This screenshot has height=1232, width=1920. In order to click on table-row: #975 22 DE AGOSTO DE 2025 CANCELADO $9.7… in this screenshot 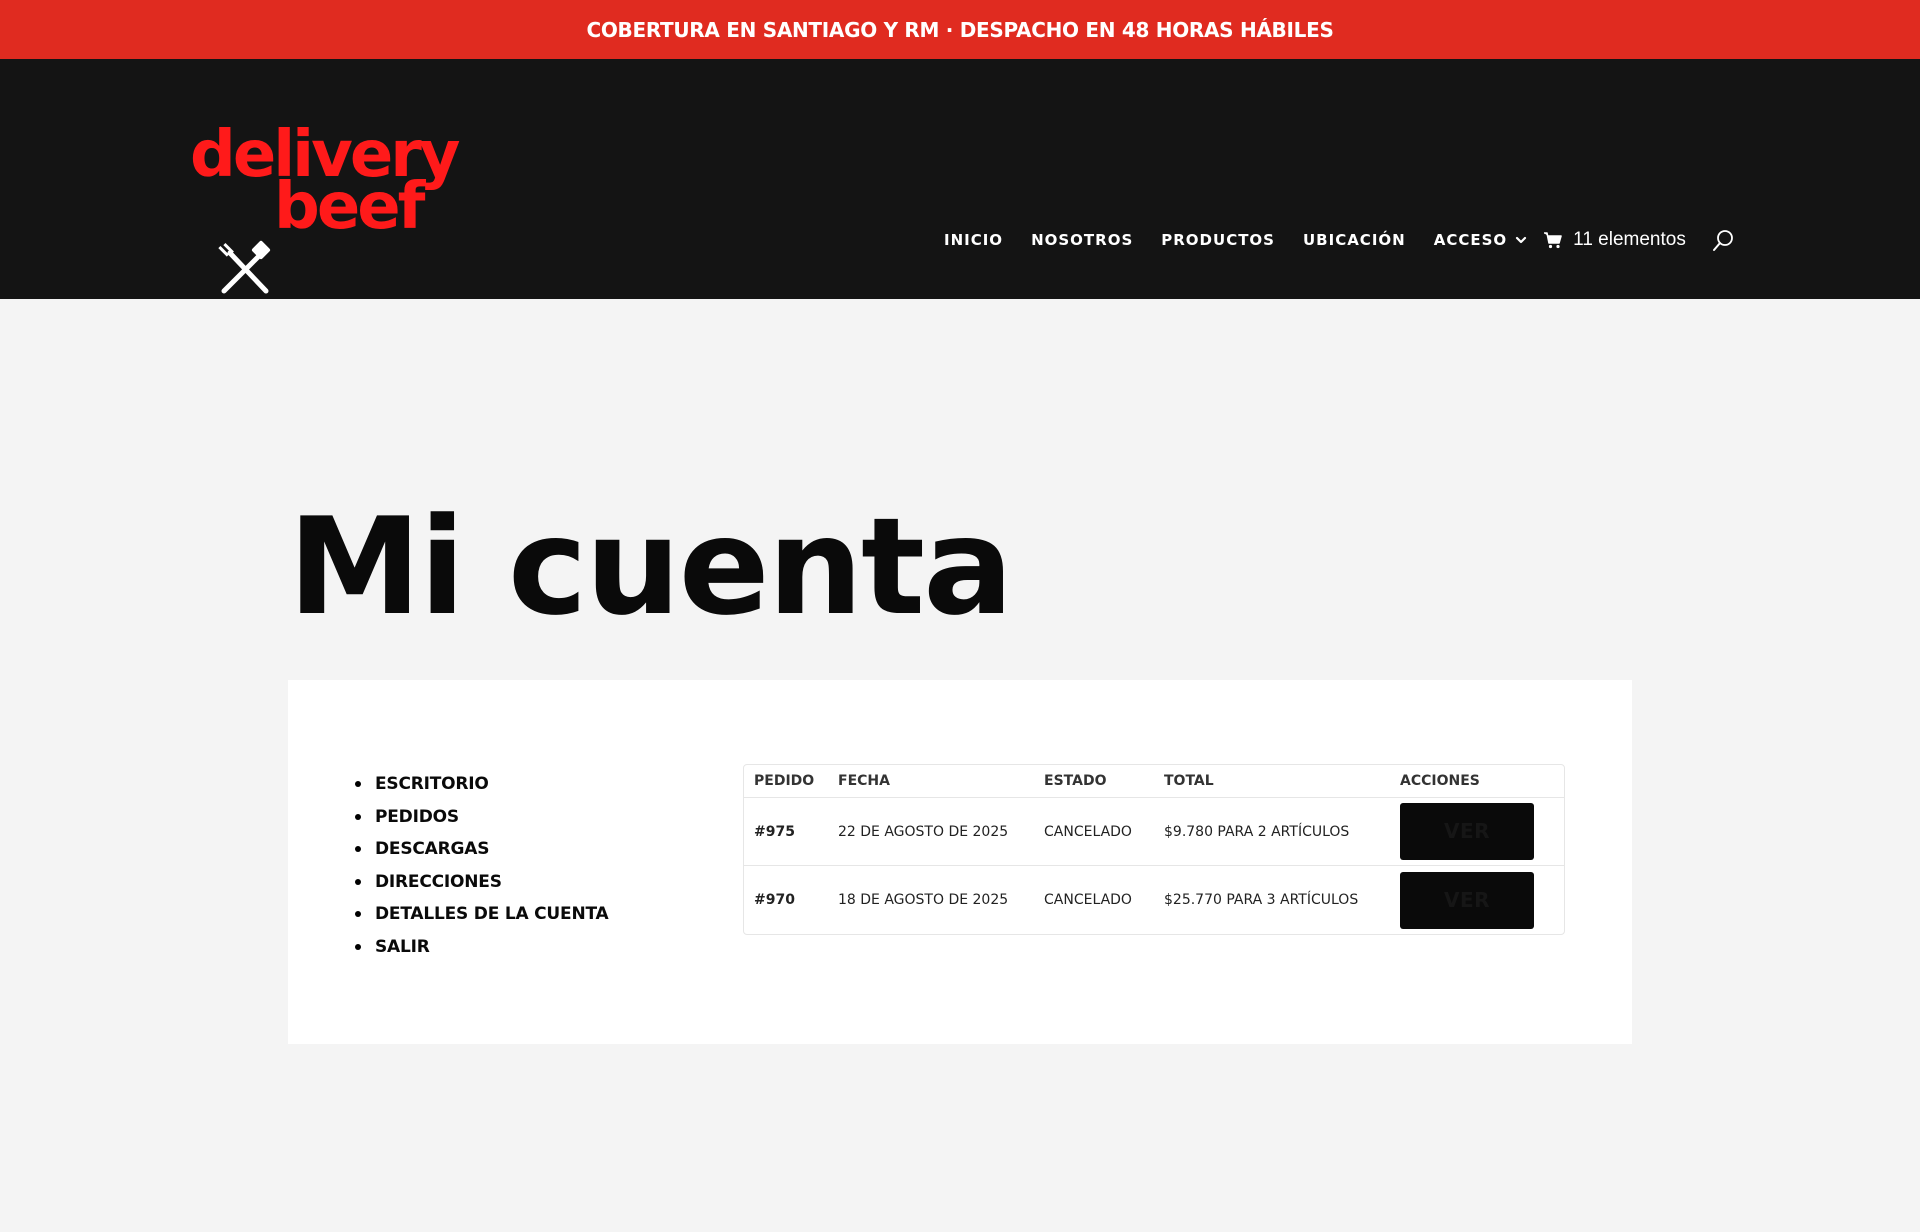, I will do `click(1154, 832)`.